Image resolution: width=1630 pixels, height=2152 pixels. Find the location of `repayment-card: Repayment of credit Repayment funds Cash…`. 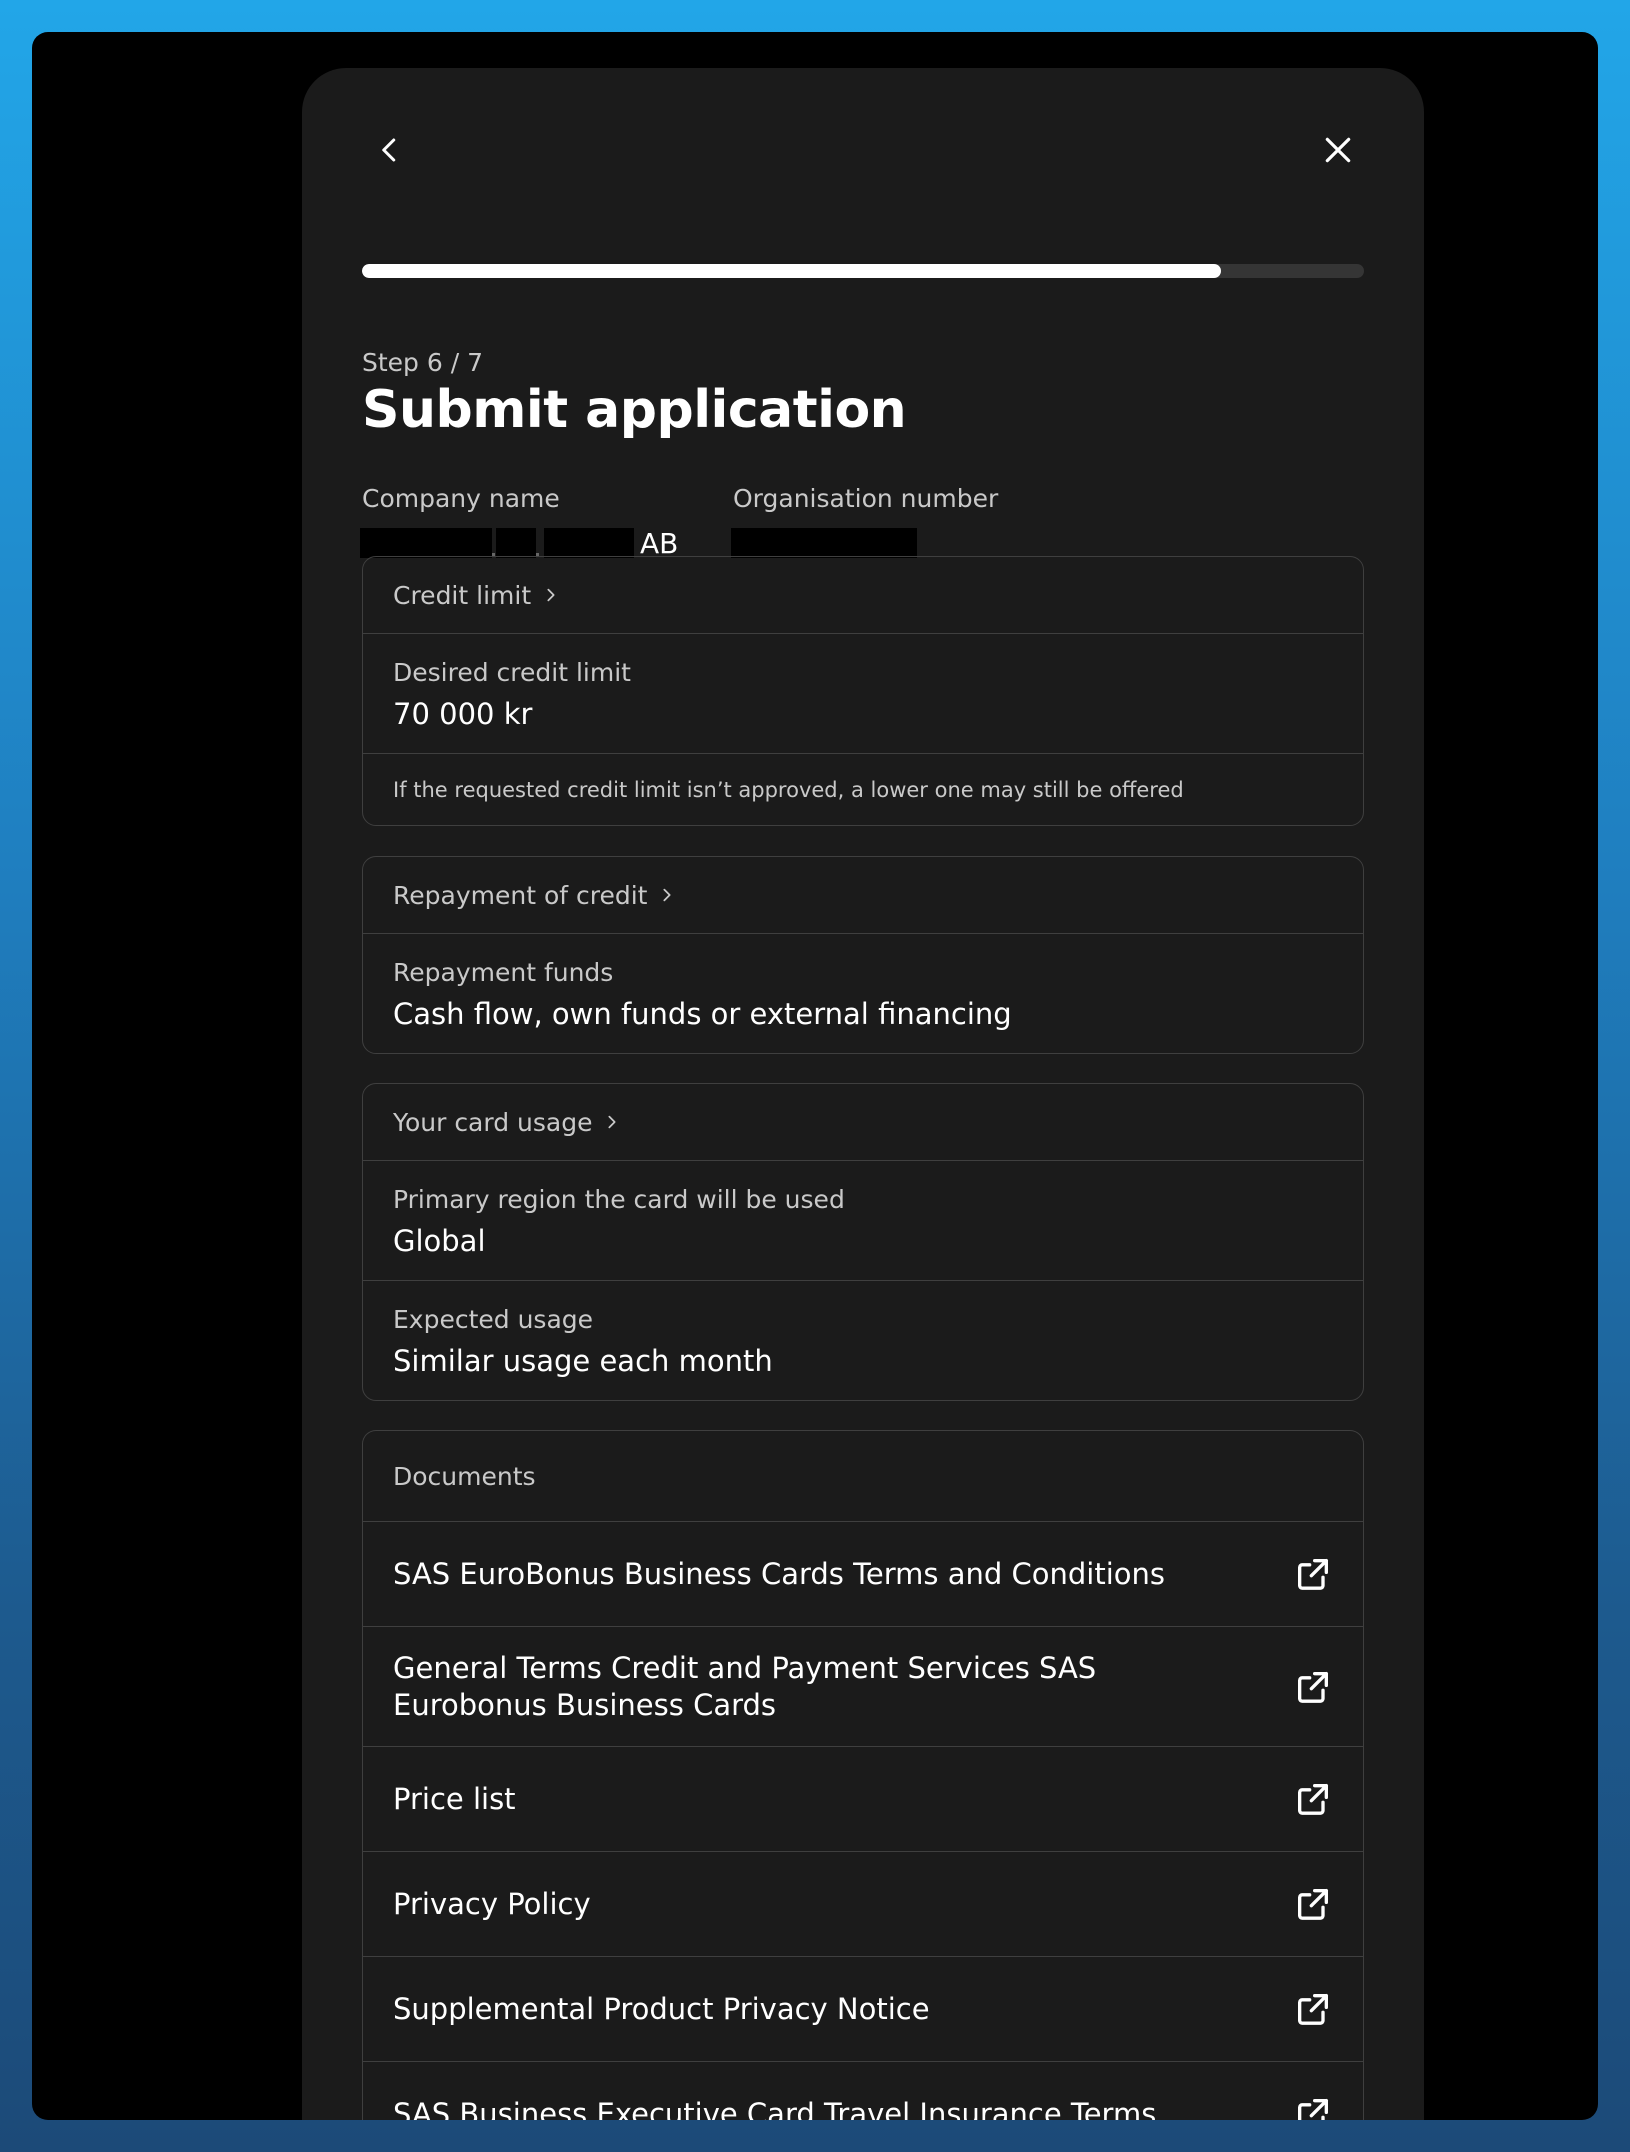

repayment-card: Repayment of credit Repayment funds Cash… is located at coordinates (863, 955).